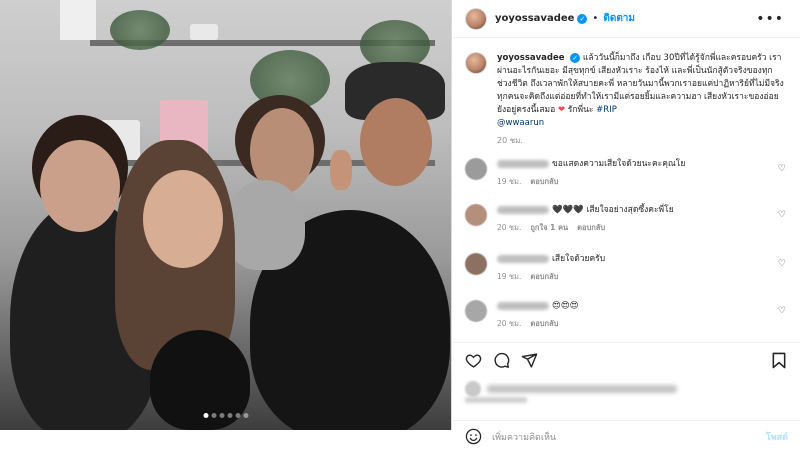 The height and width of the screenshot is (452, 800). I want to click on comment-meta: 20 ชม. ถูกใจ 1 คน ตอบกลับ, so click(632, 228).